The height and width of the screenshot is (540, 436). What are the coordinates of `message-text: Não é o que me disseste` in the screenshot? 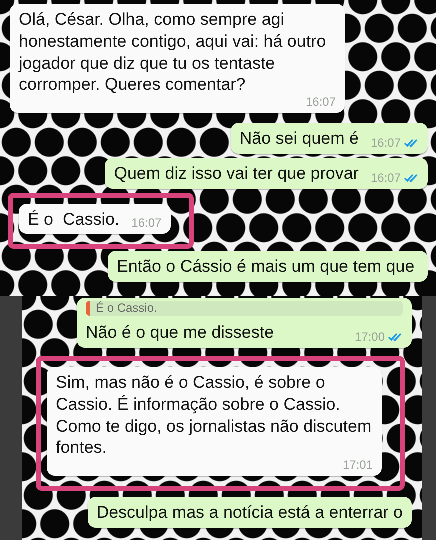 It's located at (181, 333).